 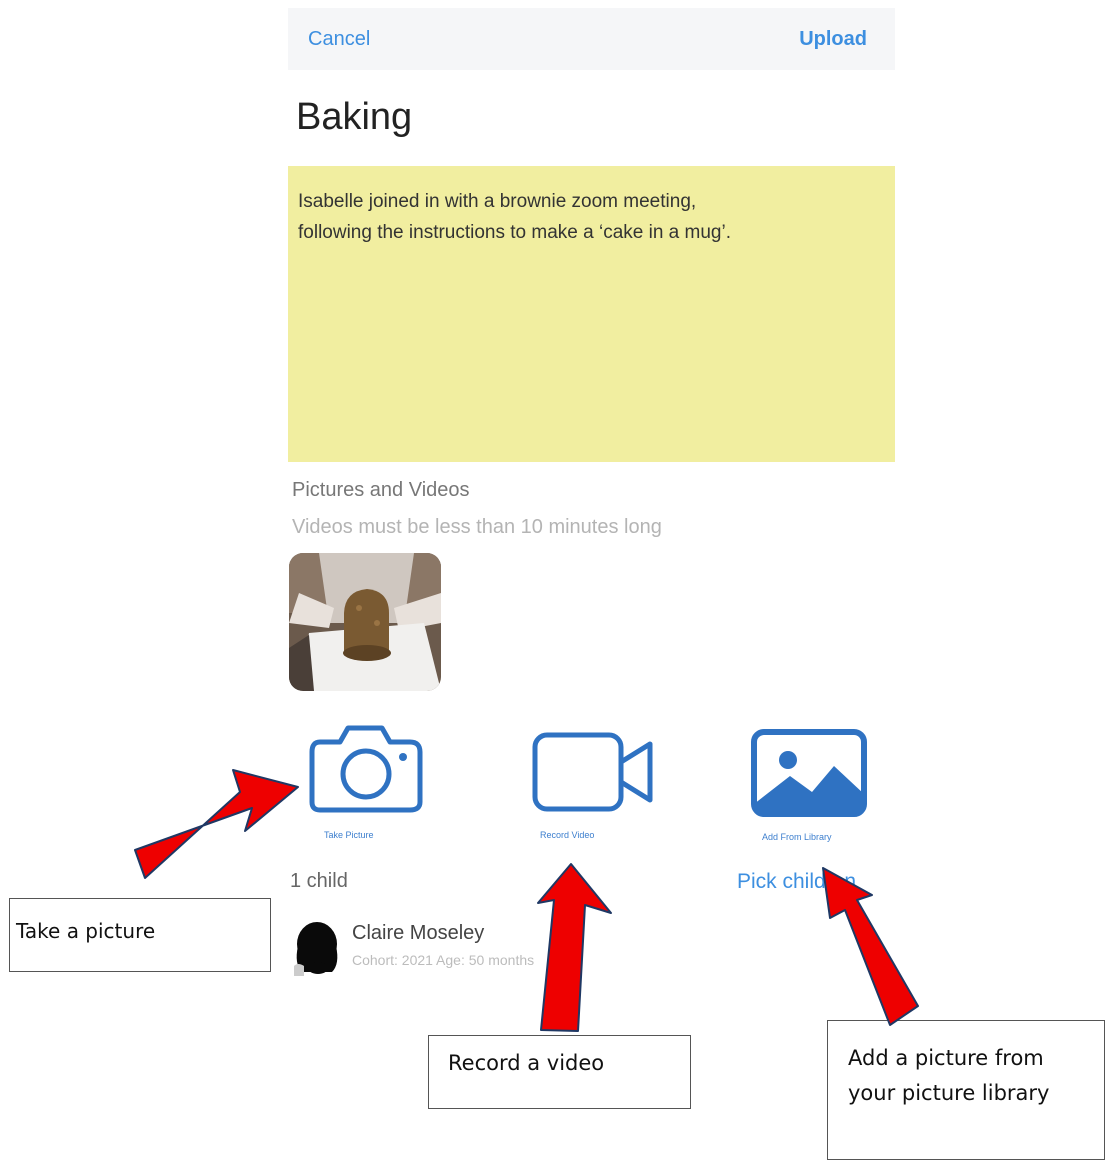 What do you see at coordinates (574, 947) in the screenshot?
I see `arrow-to-record-video` at bounding box center [574, 947].